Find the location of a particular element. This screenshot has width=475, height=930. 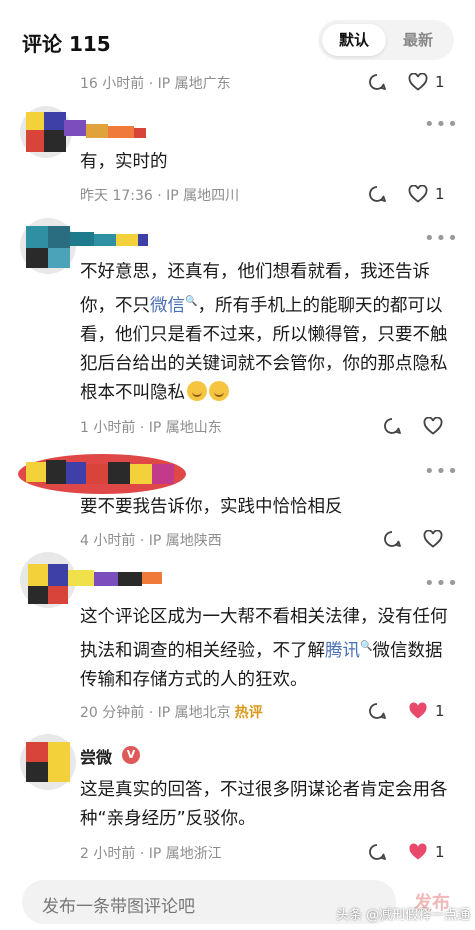

username: 尝微 is located at coordinates (96, 756).